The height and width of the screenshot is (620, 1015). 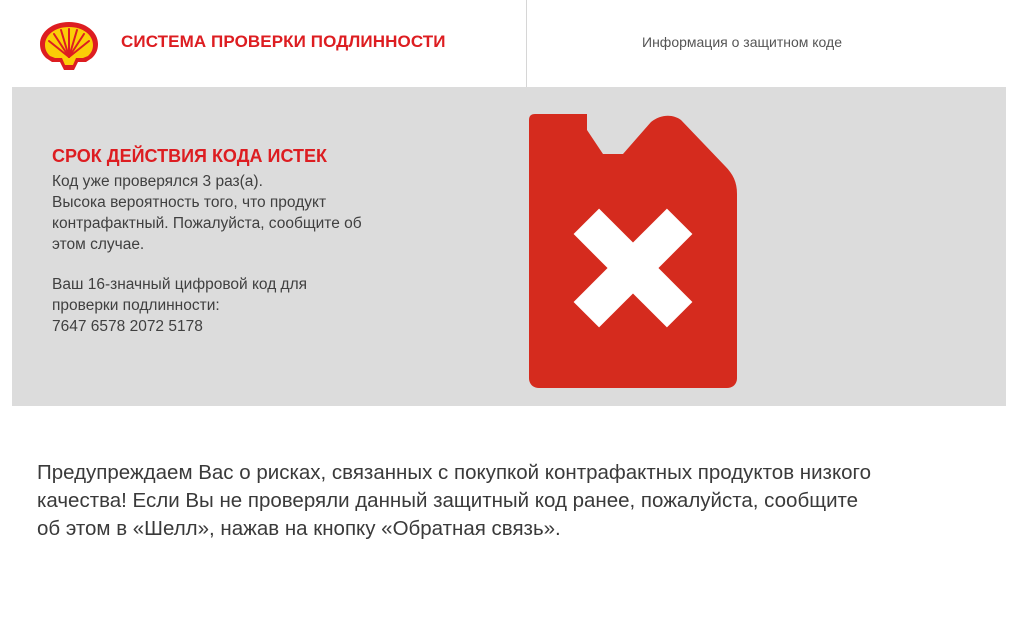 I want to click on result-title: СРОК ДЕЙСТВИЯ КОДА ИСТЕК, so click(x=189, y=156).